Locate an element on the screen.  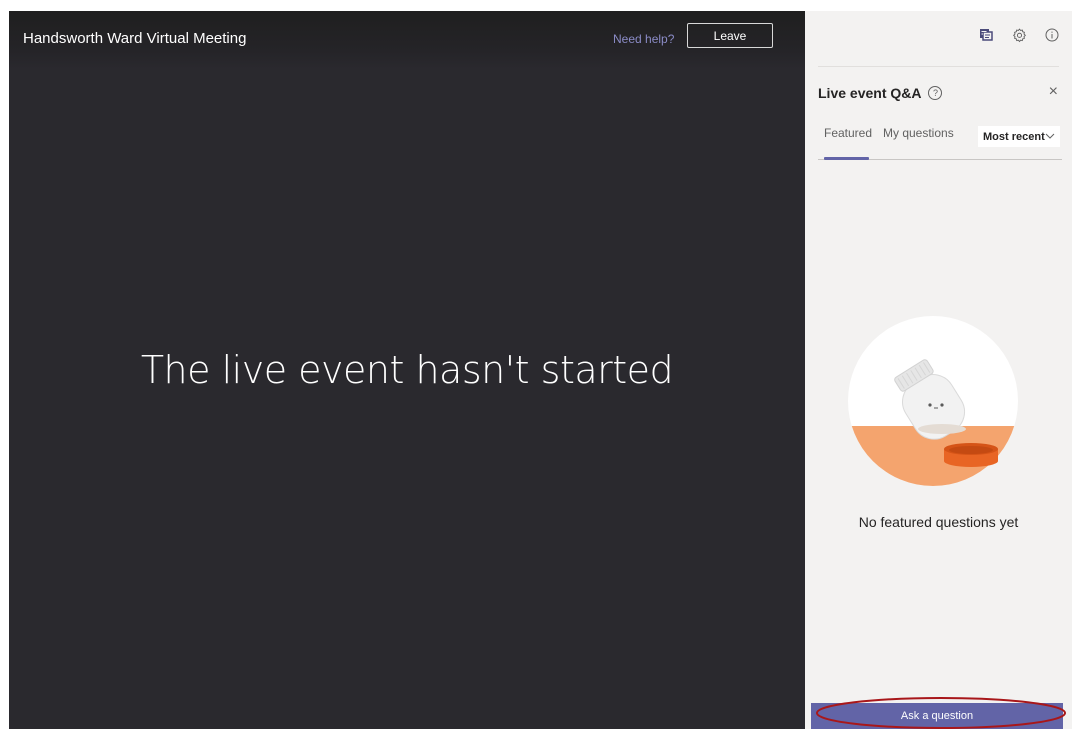
empty-state-message: No featured questions yet is located at coordinates (938, 522).